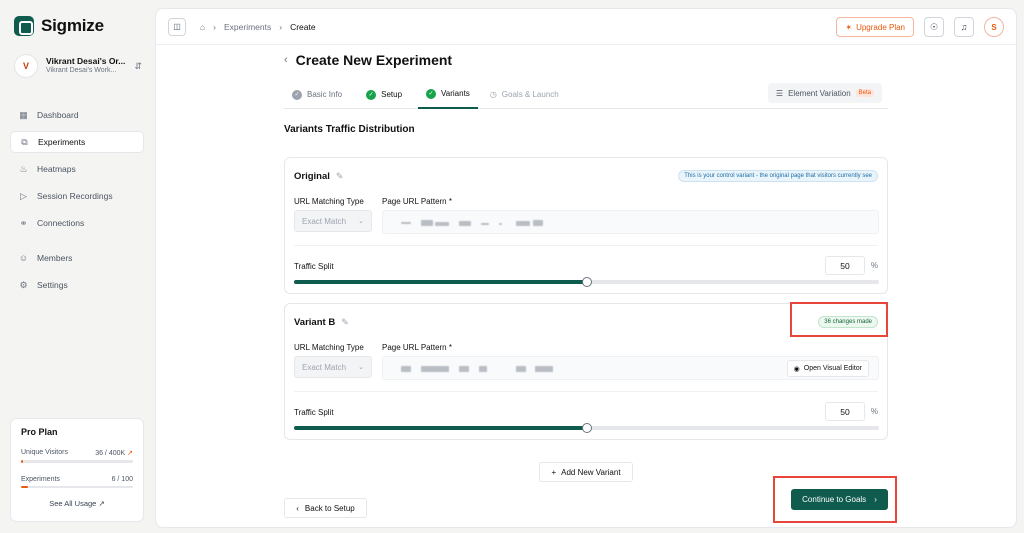 Image resolution: width=1024 pixels, height=533 pixels. Describe the element at coordinates (130, 453) in the screenshot. I see `trend-up-icon: ↗` at that location.